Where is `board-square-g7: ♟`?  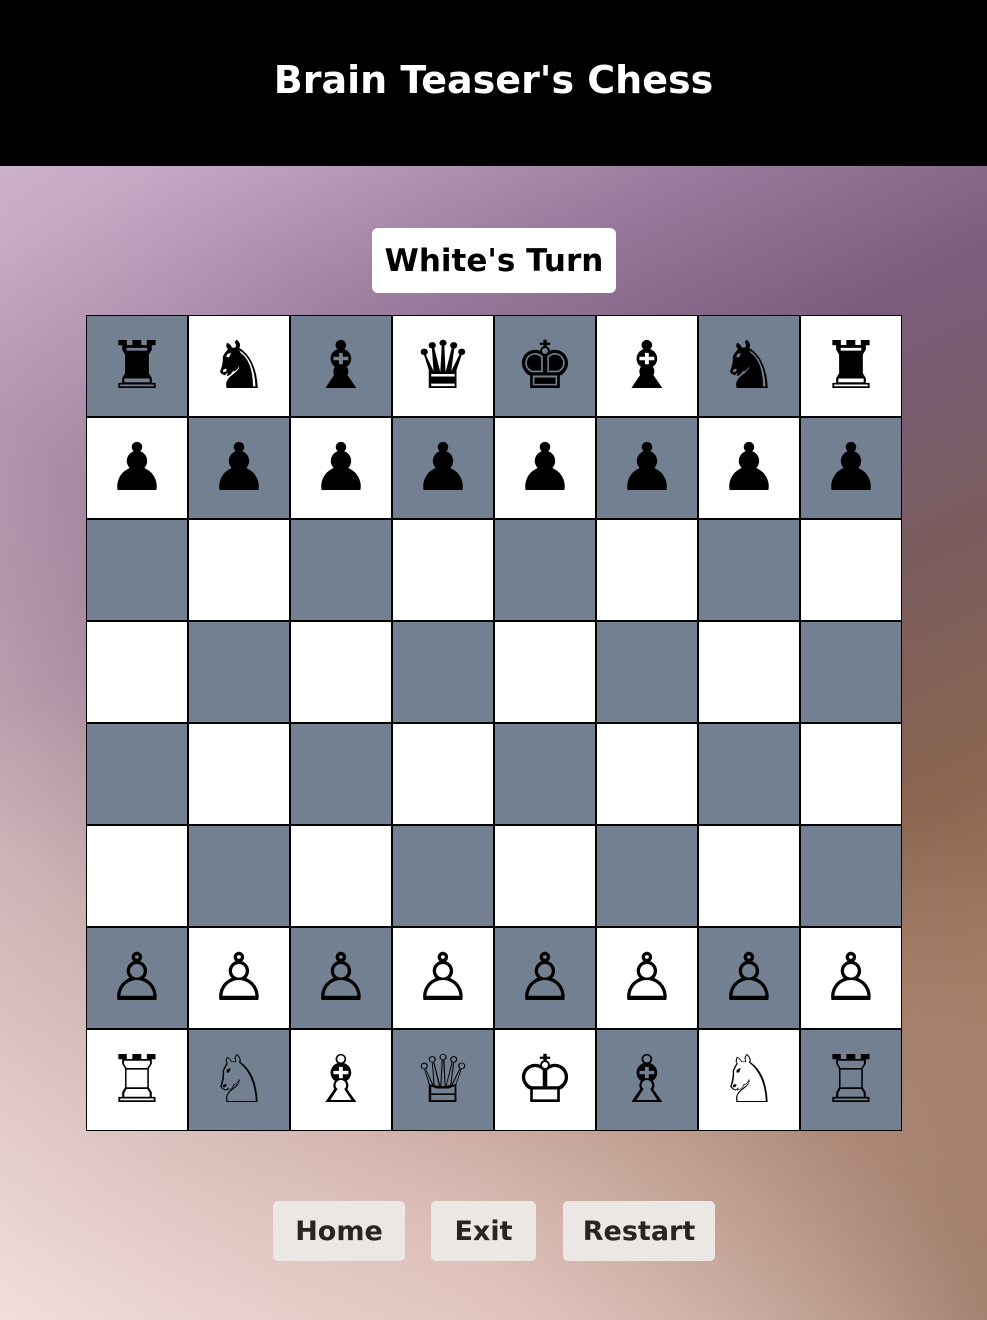 board-square-g7: ♟ is located at coordinates (749, 468).